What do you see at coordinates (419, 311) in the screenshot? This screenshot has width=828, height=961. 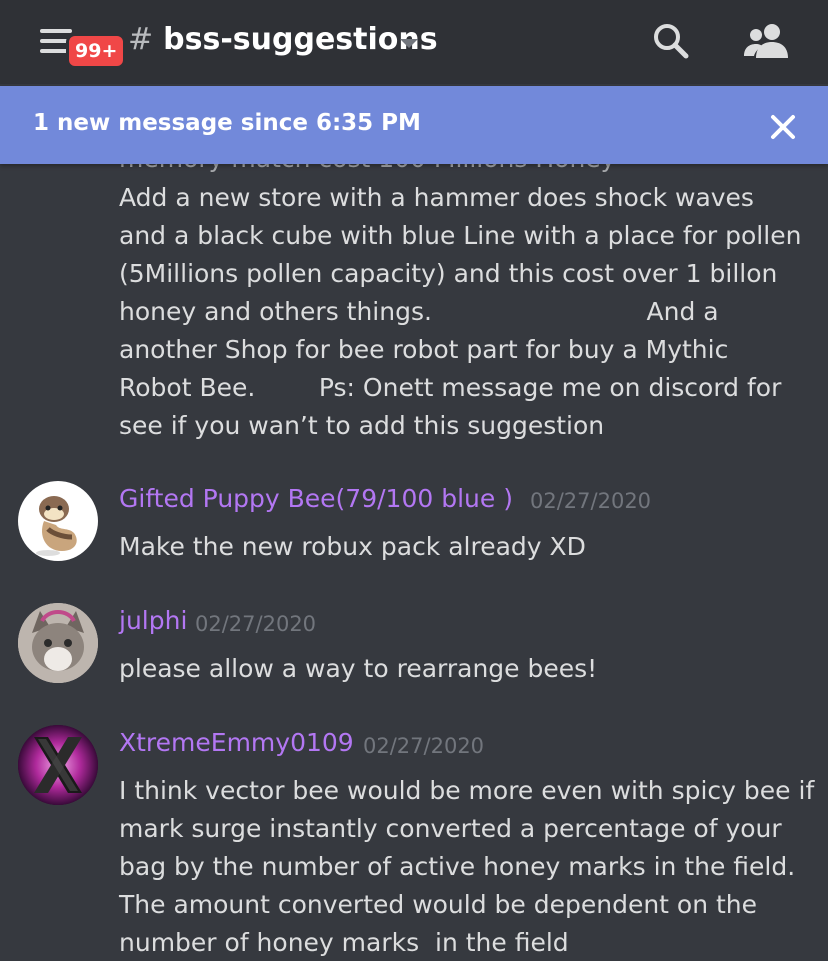 I see `message-line: honey and others things. And a` at bounding box center [419, 311].